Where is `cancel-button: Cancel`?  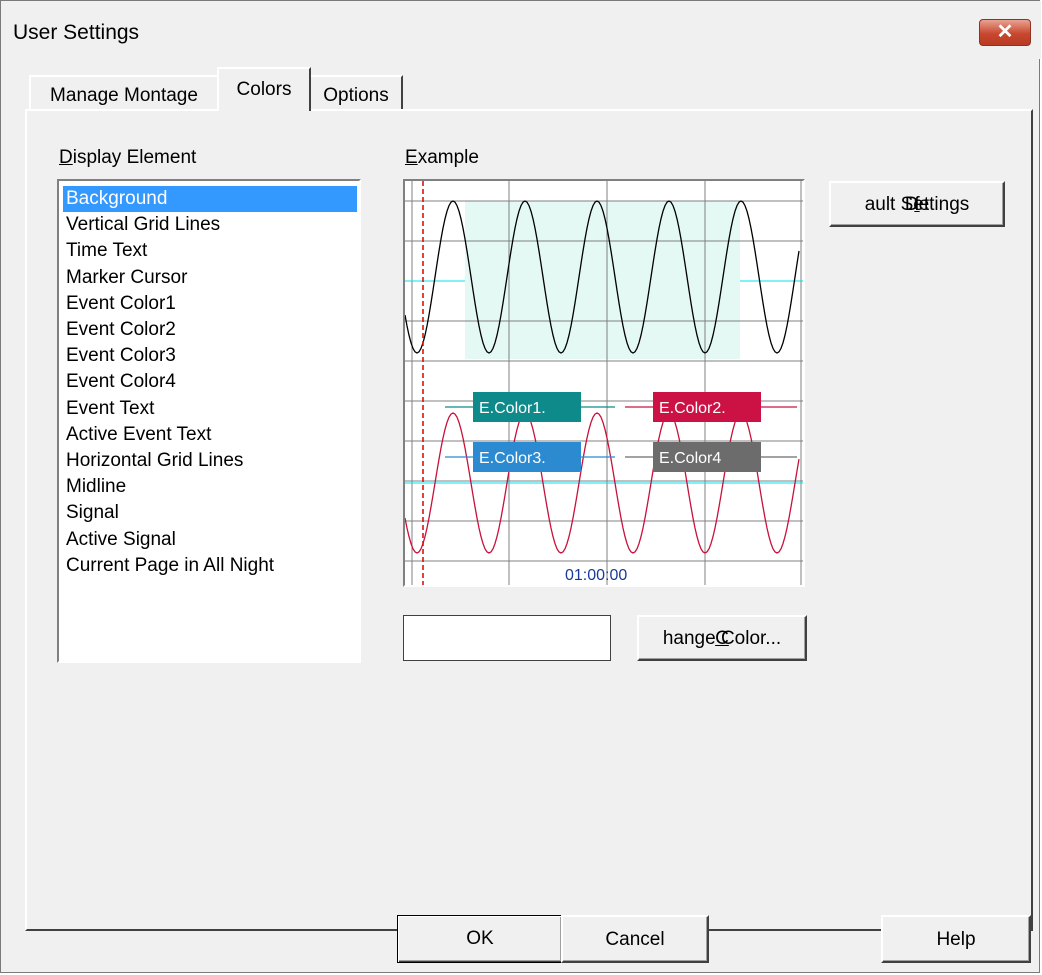 cancel-button: Cancel is located at coordinates (635, 939).